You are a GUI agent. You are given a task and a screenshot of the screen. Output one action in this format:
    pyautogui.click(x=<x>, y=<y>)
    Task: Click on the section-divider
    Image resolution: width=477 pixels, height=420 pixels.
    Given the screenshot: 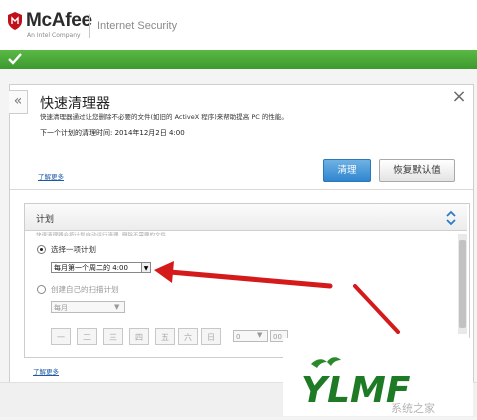 What is the action you would take?
    pyautogui.click(x=241, y=189)
    